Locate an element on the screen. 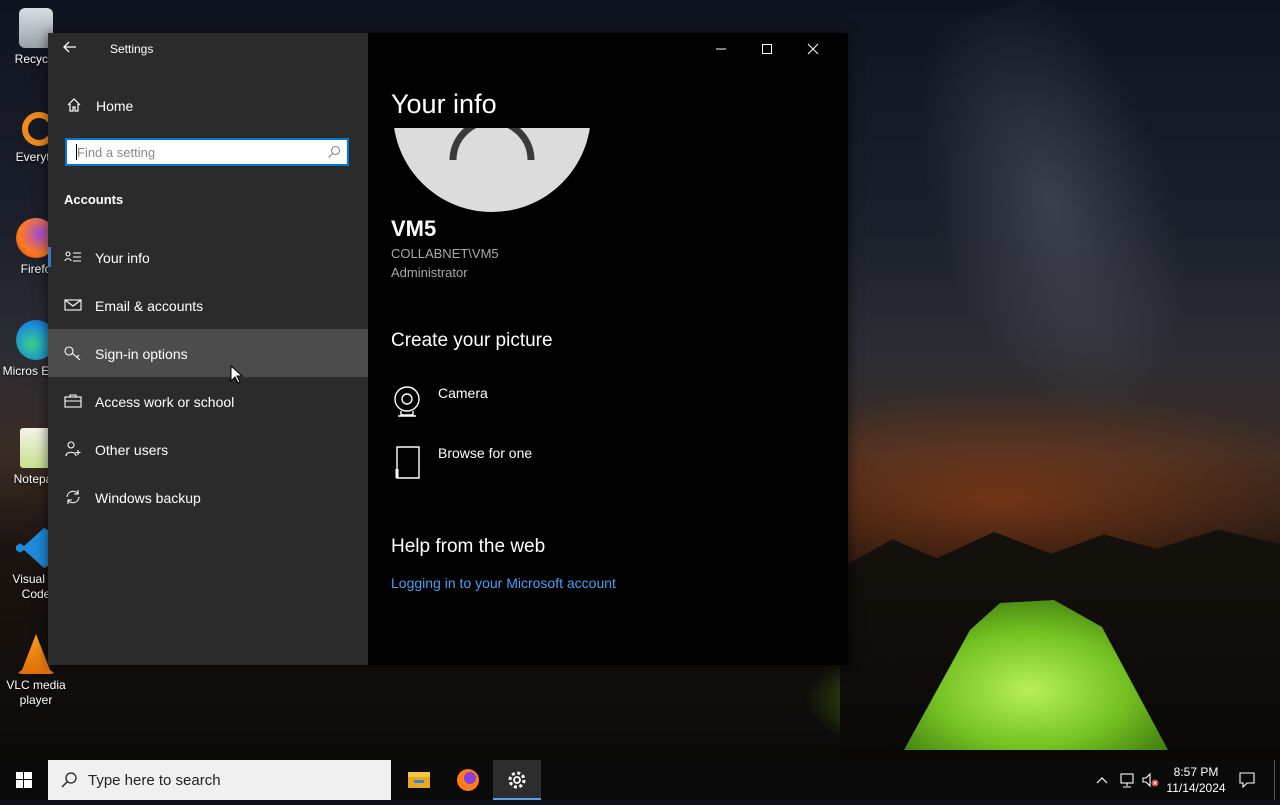  volume-muted-icon is located at coordinates (1151, 780).